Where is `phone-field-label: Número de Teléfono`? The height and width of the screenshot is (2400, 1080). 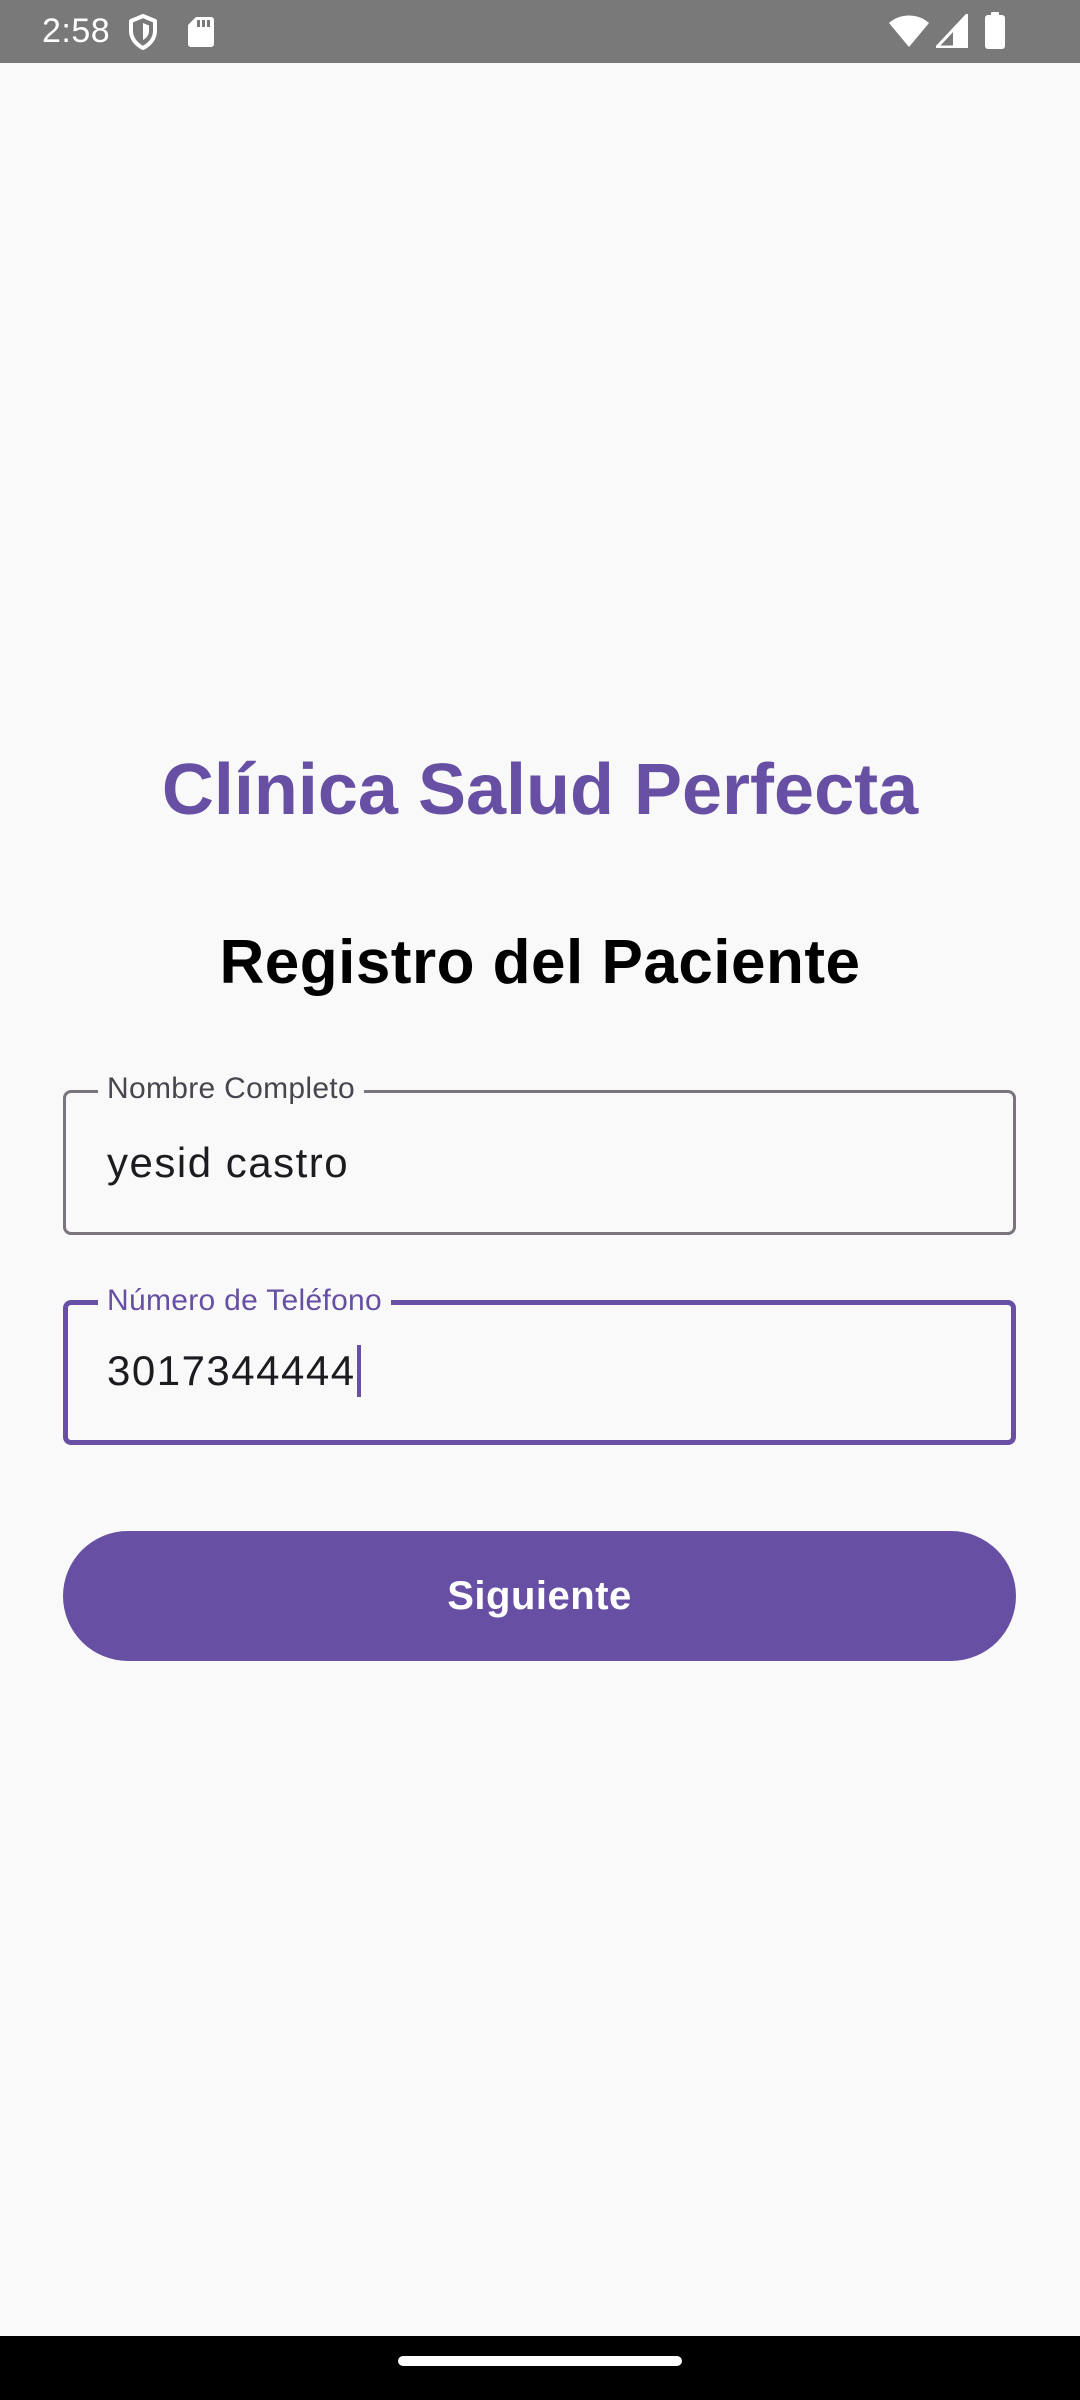
phone-field-label: Número de Teléfono is located at coordinates (245, 1301).